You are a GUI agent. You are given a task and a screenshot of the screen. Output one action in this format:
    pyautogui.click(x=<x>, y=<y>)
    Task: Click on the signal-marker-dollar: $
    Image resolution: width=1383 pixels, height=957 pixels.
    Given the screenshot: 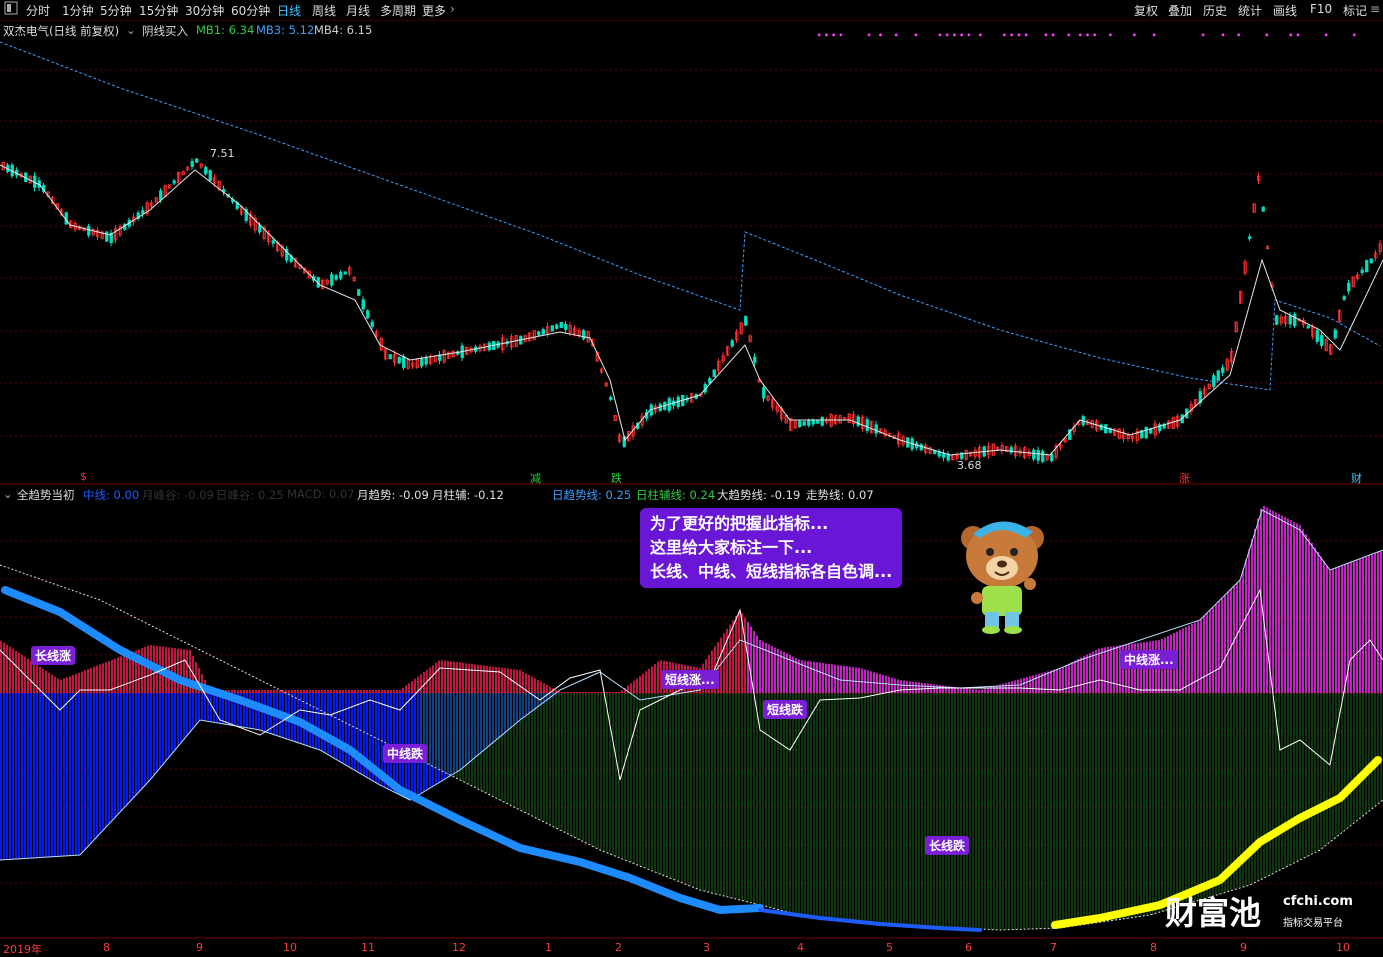 What is the action you would take?
    pyautogui.click(x=83, y=476)
    